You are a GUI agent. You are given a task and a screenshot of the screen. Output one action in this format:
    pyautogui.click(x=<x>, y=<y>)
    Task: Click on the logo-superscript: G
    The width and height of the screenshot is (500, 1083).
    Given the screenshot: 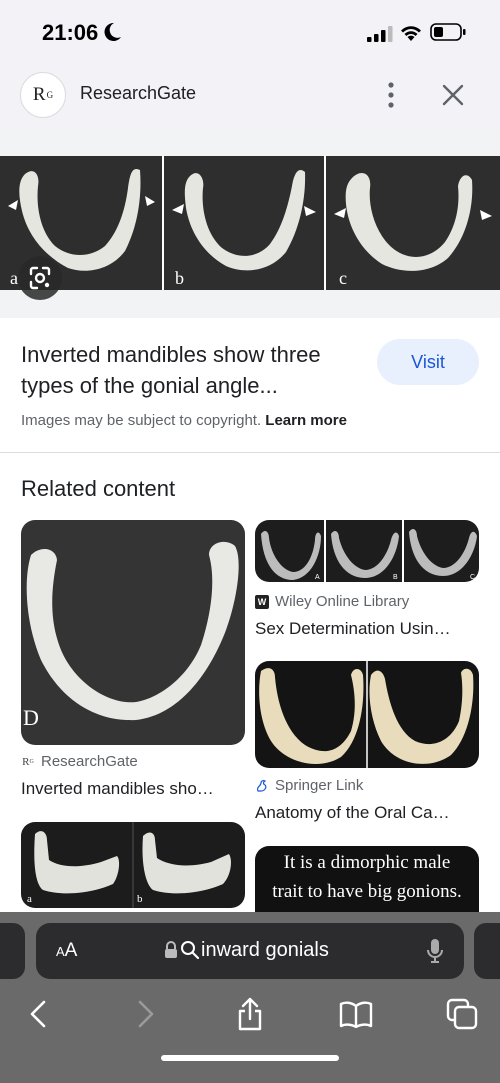 What is the action you would take?
    pyautogui.click(x=50, y=95)
    